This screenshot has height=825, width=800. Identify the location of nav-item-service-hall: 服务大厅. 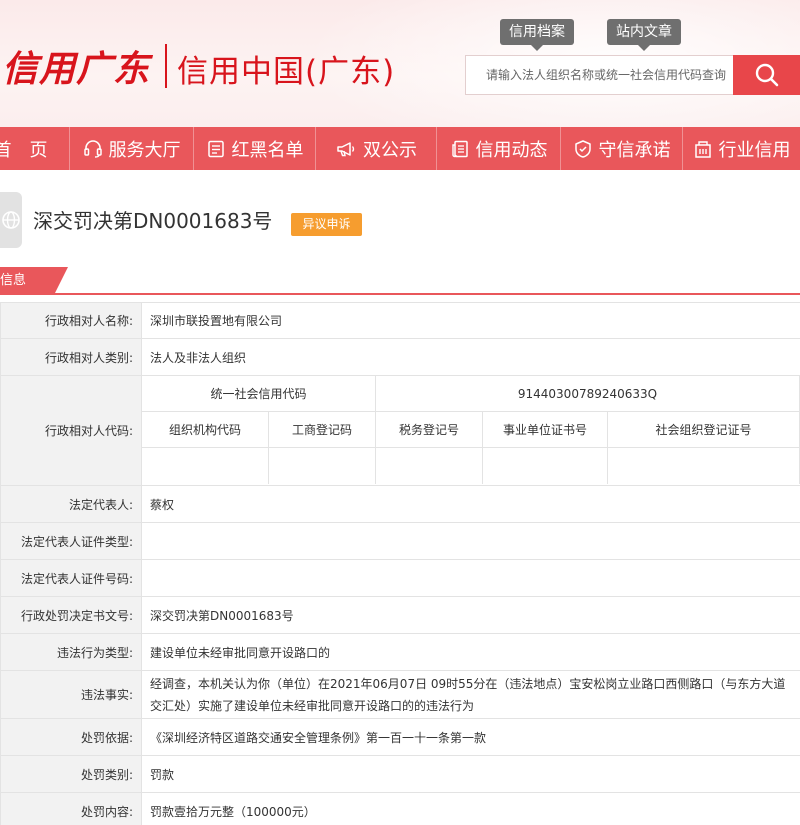
(132, 148).